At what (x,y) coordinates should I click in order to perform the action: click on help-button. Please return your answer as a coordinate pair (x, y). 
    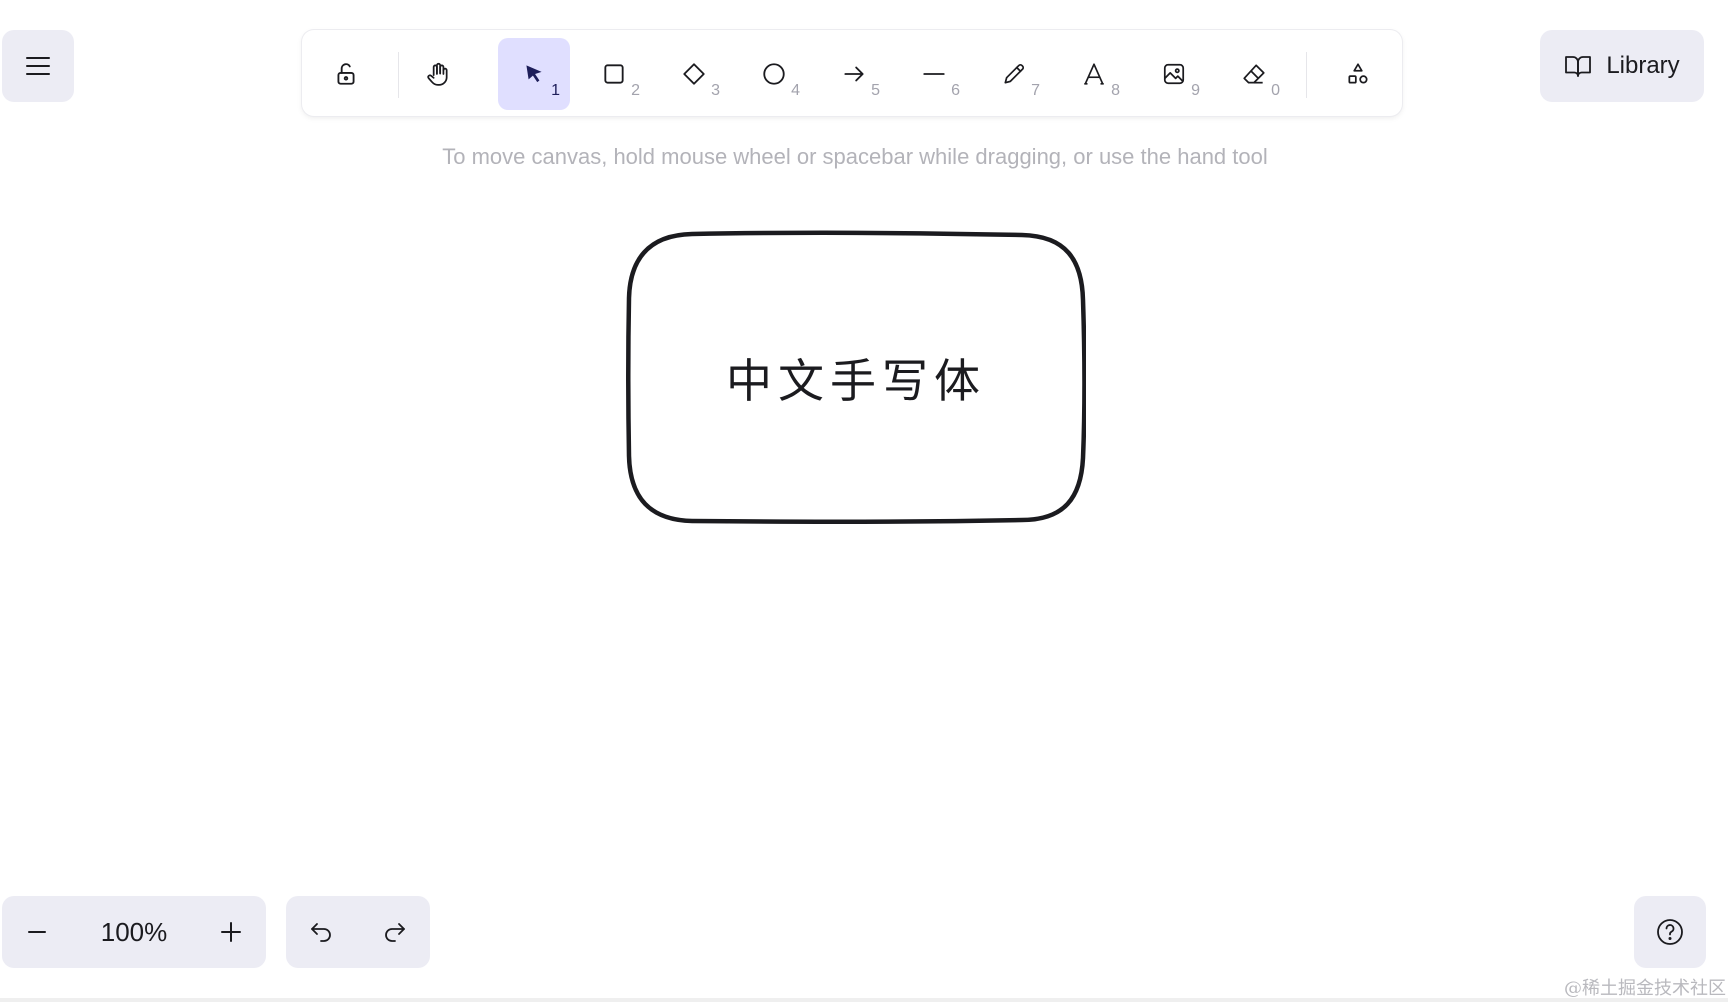
    Looking at the image, I should click on (1670, 932).